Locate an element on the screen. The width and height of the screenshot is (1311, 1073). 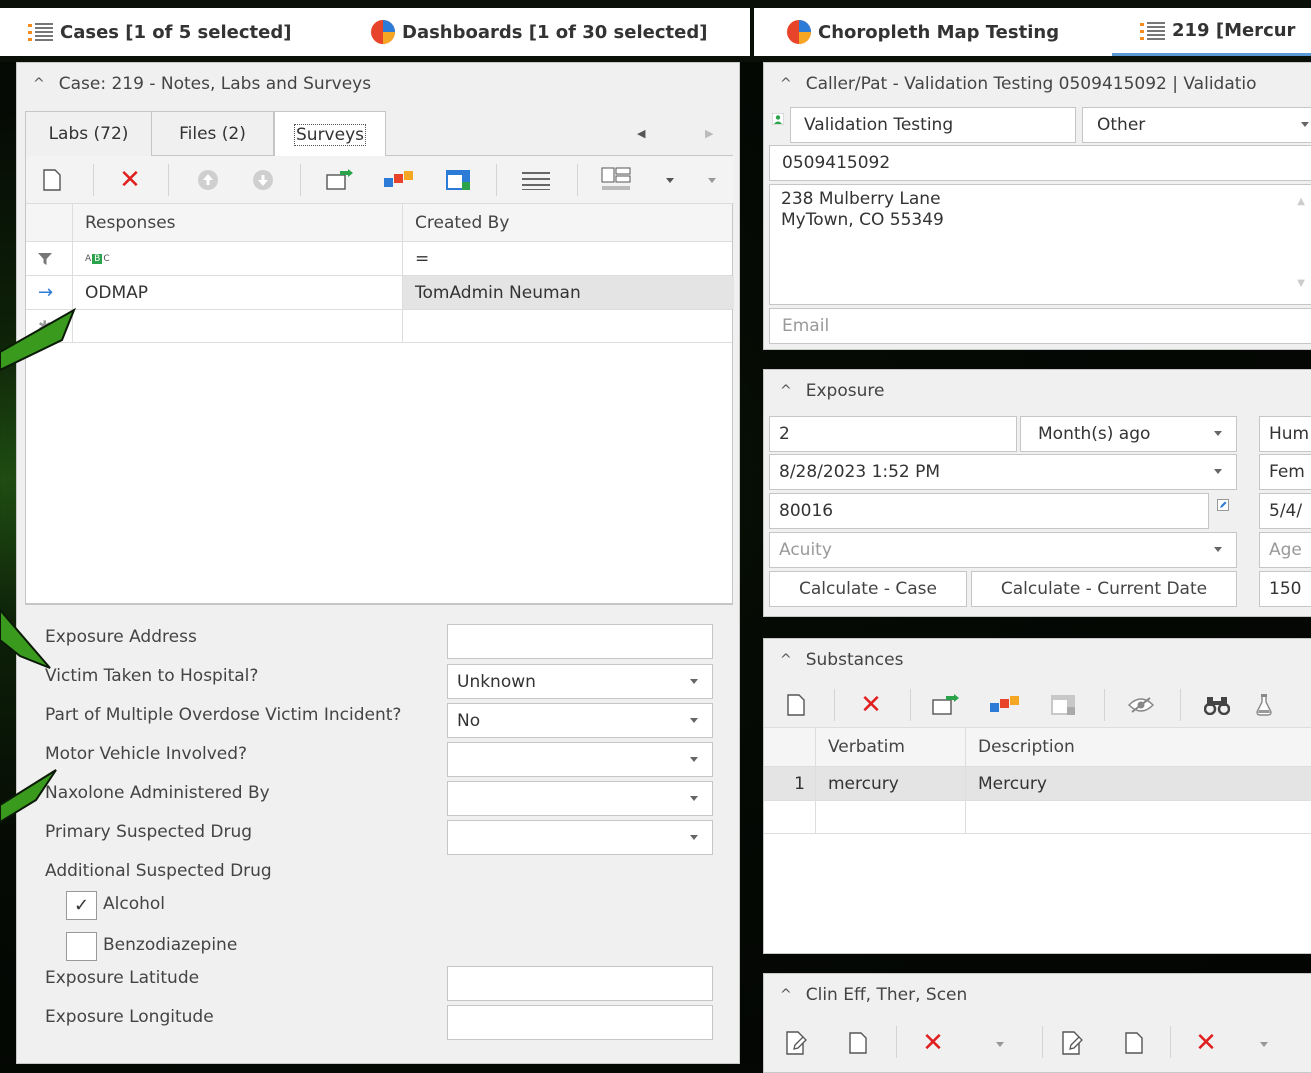
subtab-surveys: Surveys is located at coordinates (330, 134).